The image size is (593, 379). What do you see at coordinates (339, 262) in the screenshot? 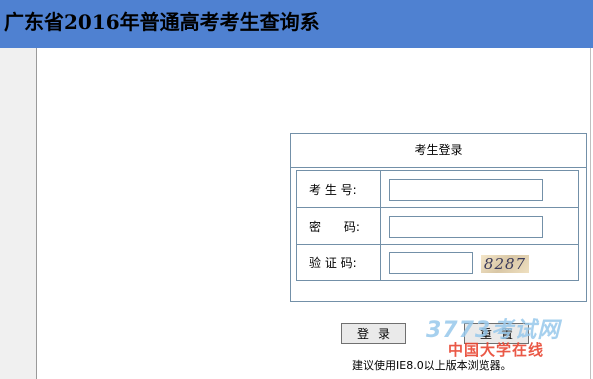
I see `captcha-label: 验 证 码:` at bounding box center [339, 262].